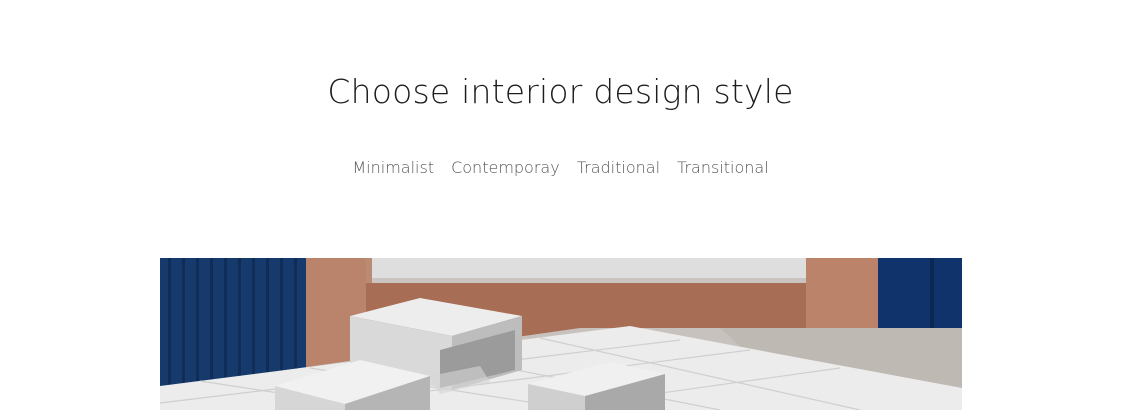 The height and width of the screenshot is (410, 1133). What do you see at coordinates (505, 167) in the screenshot?
I see `tab-contemporary: Contemporay` at bounding box center [505, 167].